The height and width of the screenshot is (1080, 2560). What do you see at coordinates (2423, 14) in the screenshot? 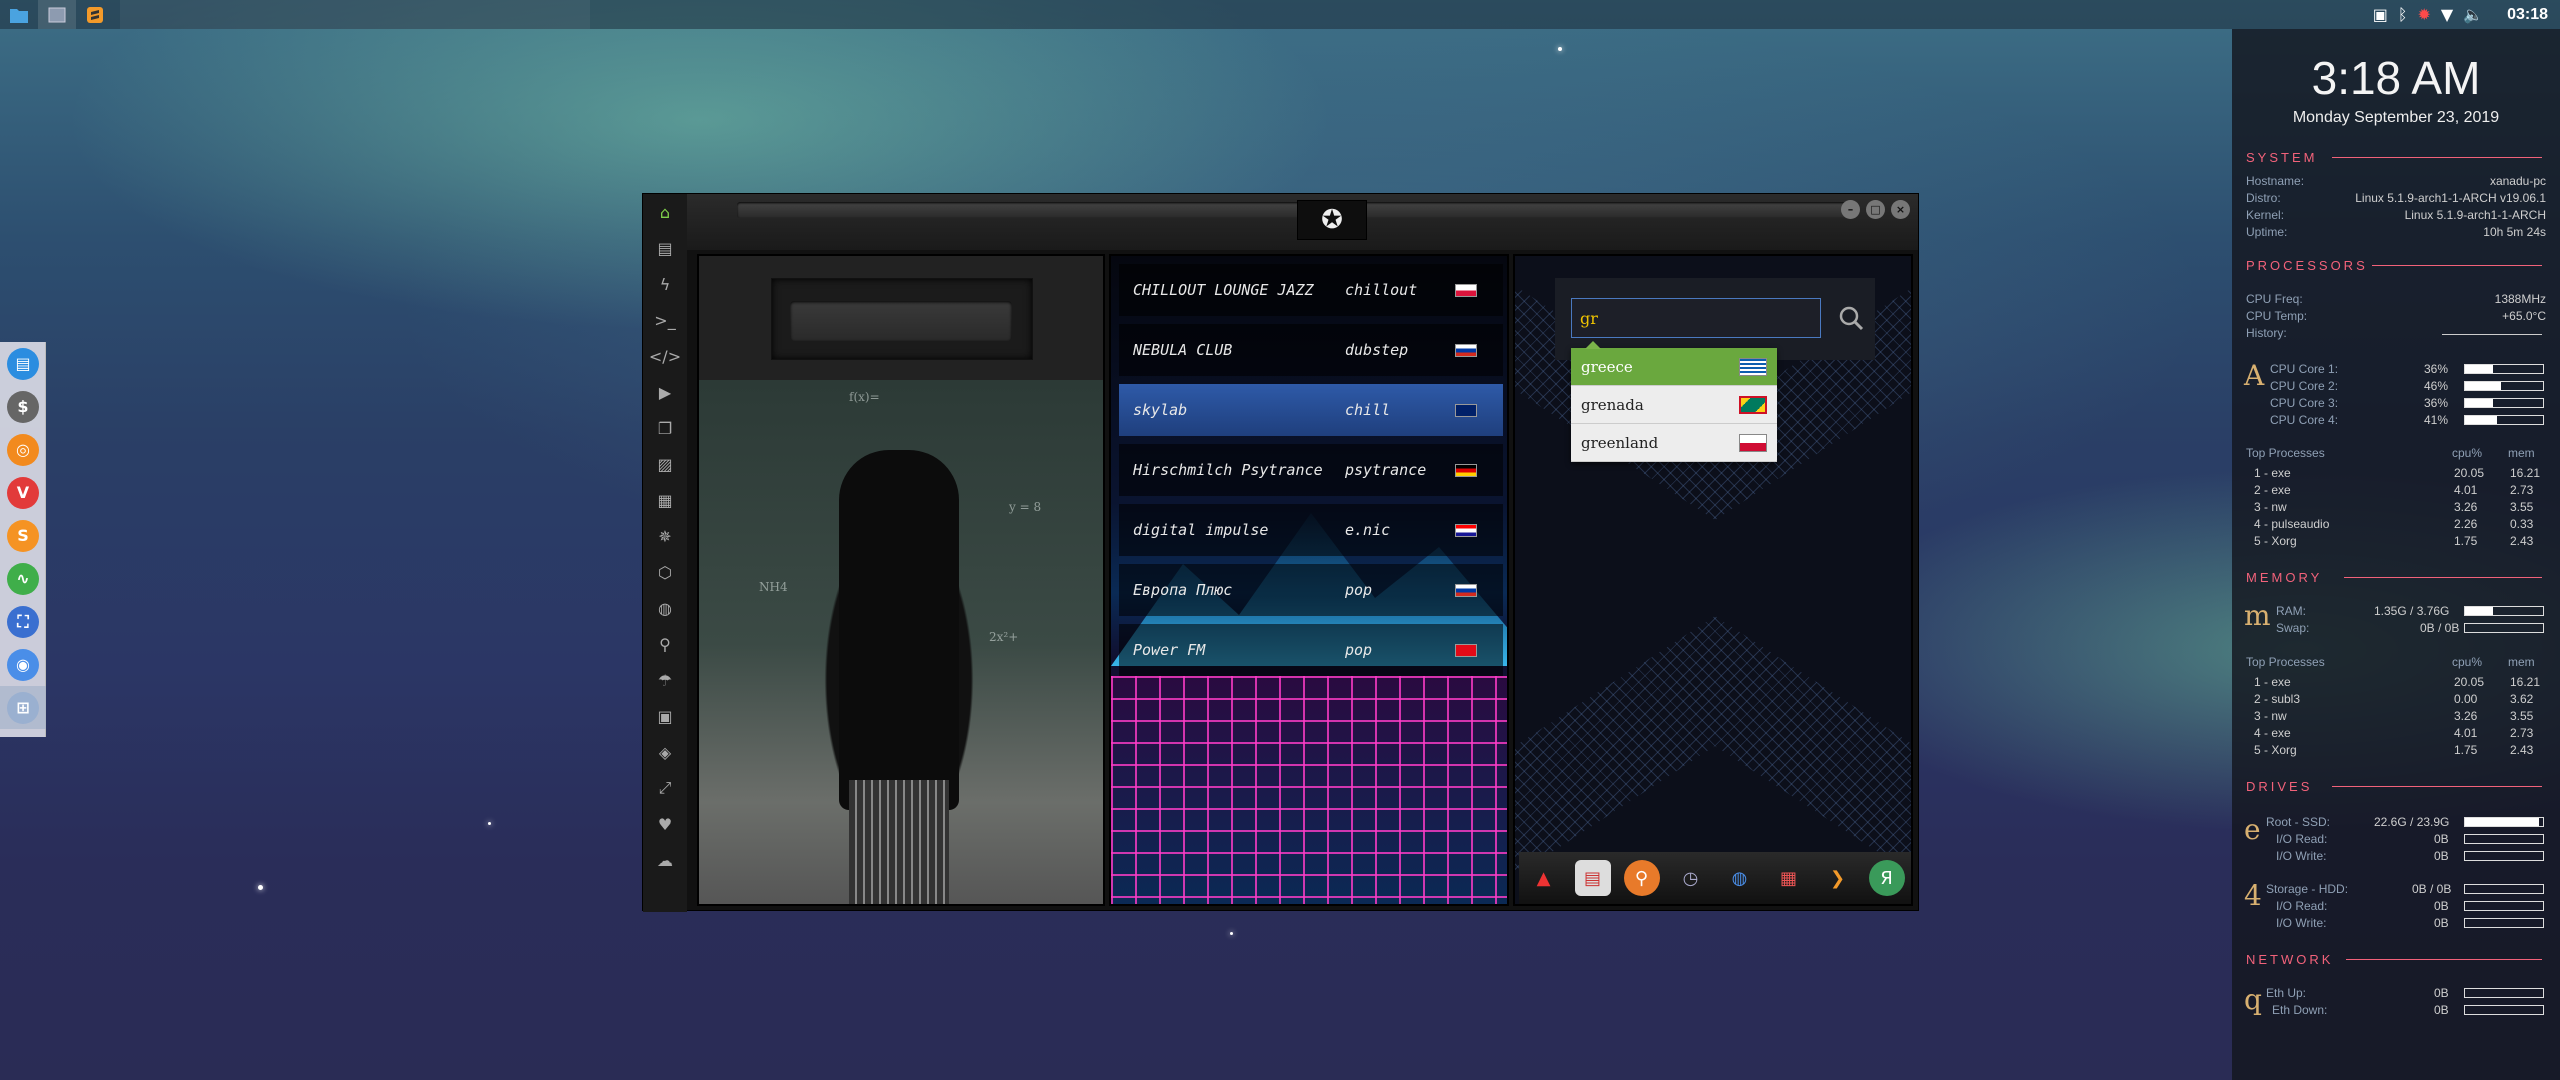
I see `settings-icon: ✹` at bounding box center [2423, 14].